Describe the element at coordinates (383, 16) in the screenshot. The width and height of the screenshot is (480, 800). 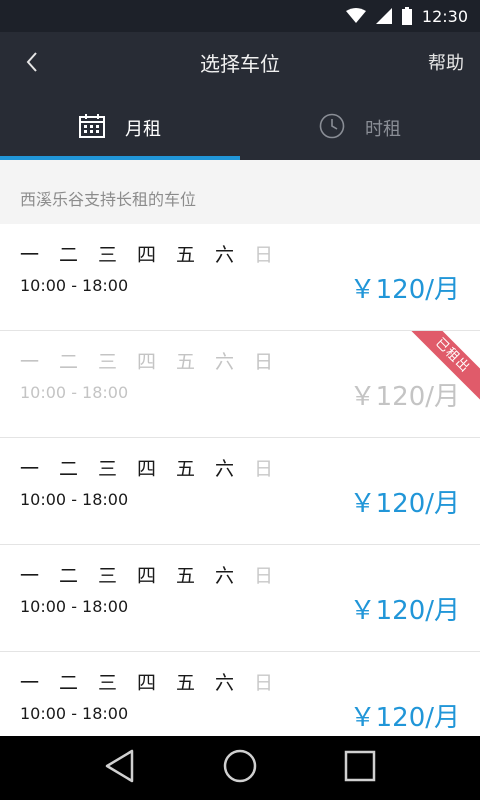
I see `cell-signal-icon` at that location.